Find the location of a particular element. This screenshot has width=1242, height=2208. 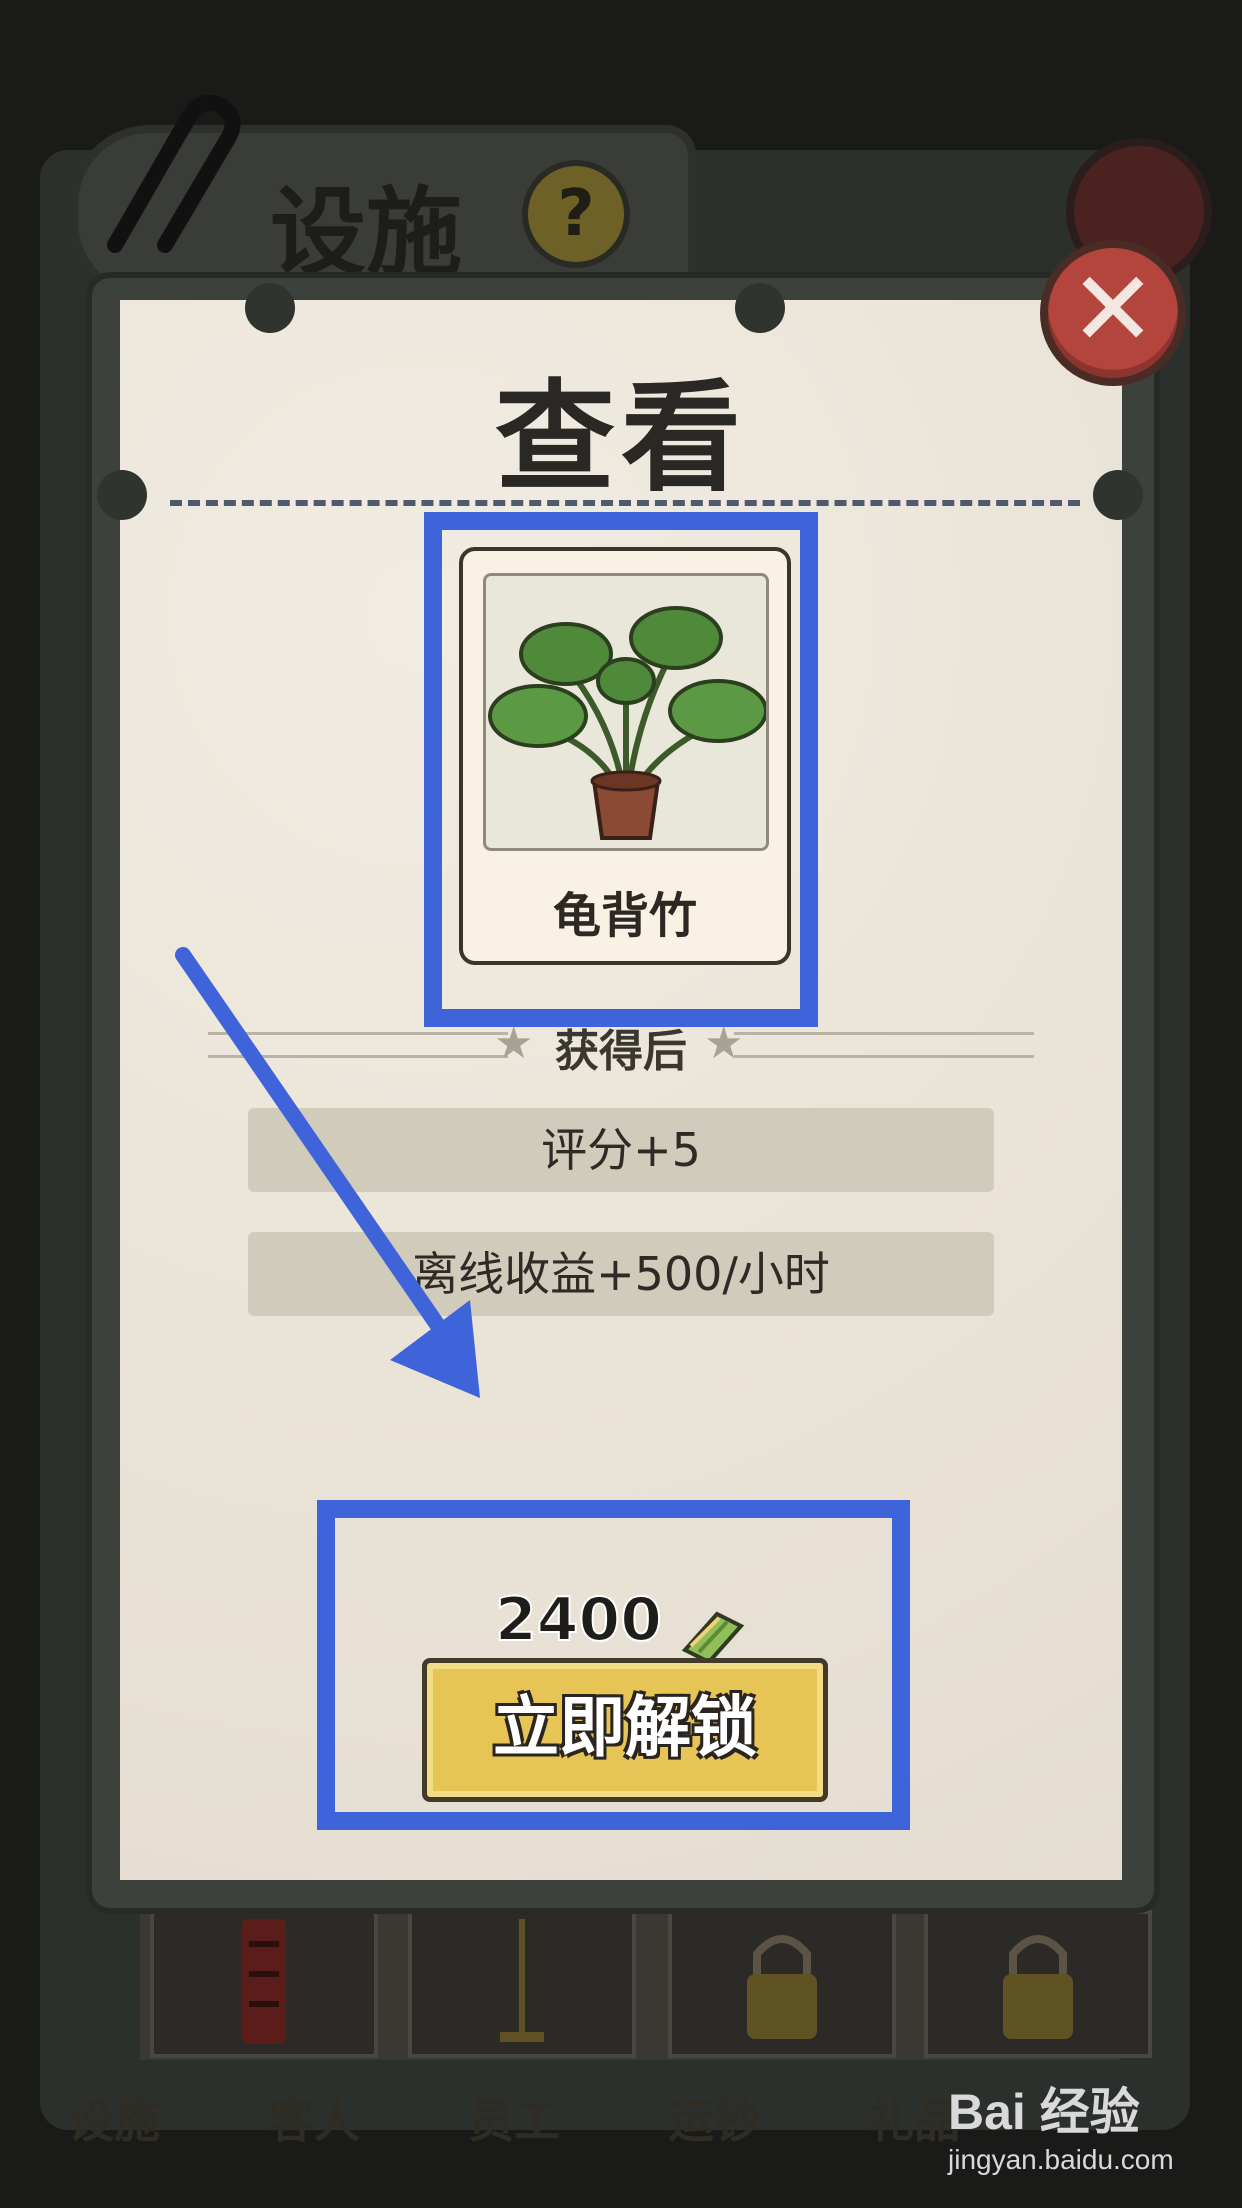

watermark-url: jingyan.baidu.com is located at coordinates (1061, 2159).